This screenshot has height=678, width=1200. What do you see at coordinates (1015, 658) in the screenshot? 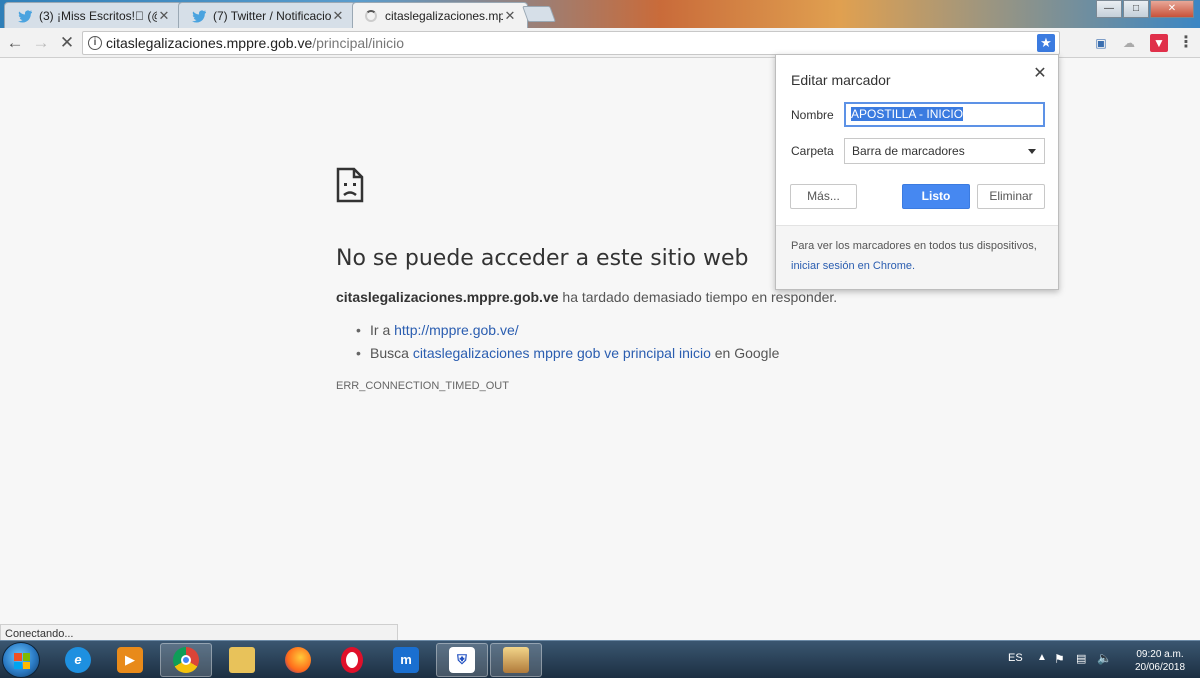
I see `language-indicator: ES` at bounding box center [1015, 658].